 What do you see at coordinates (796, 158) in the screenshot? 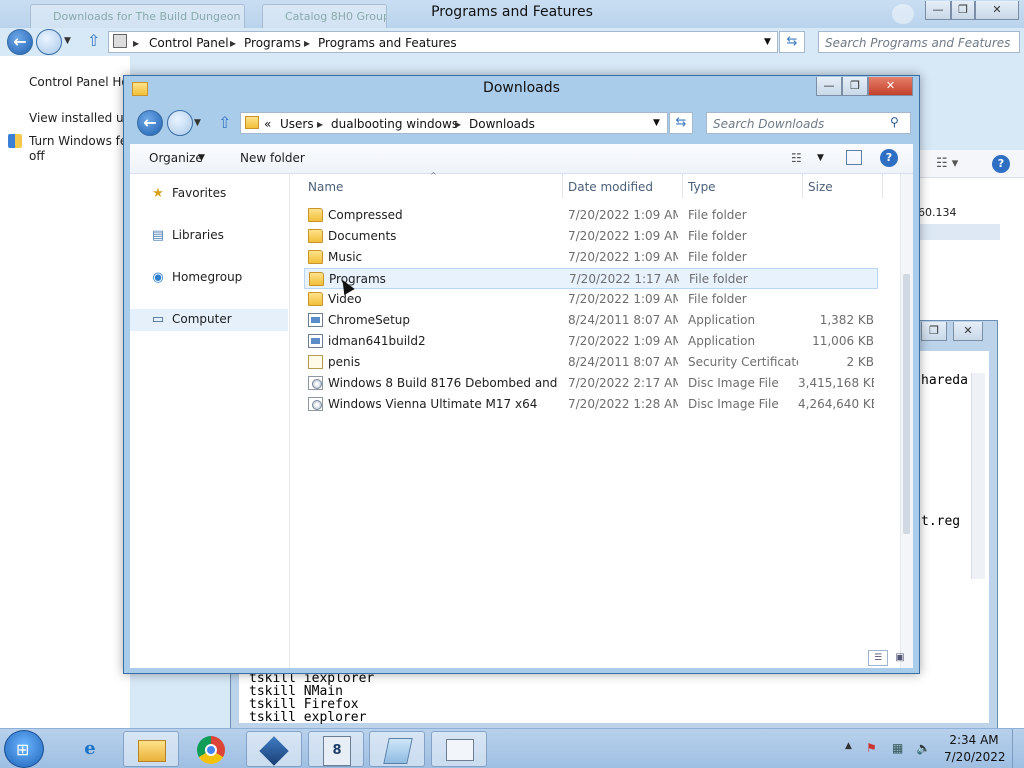
I see `change-view-icon: ☷` at bounding box center [796, 158].